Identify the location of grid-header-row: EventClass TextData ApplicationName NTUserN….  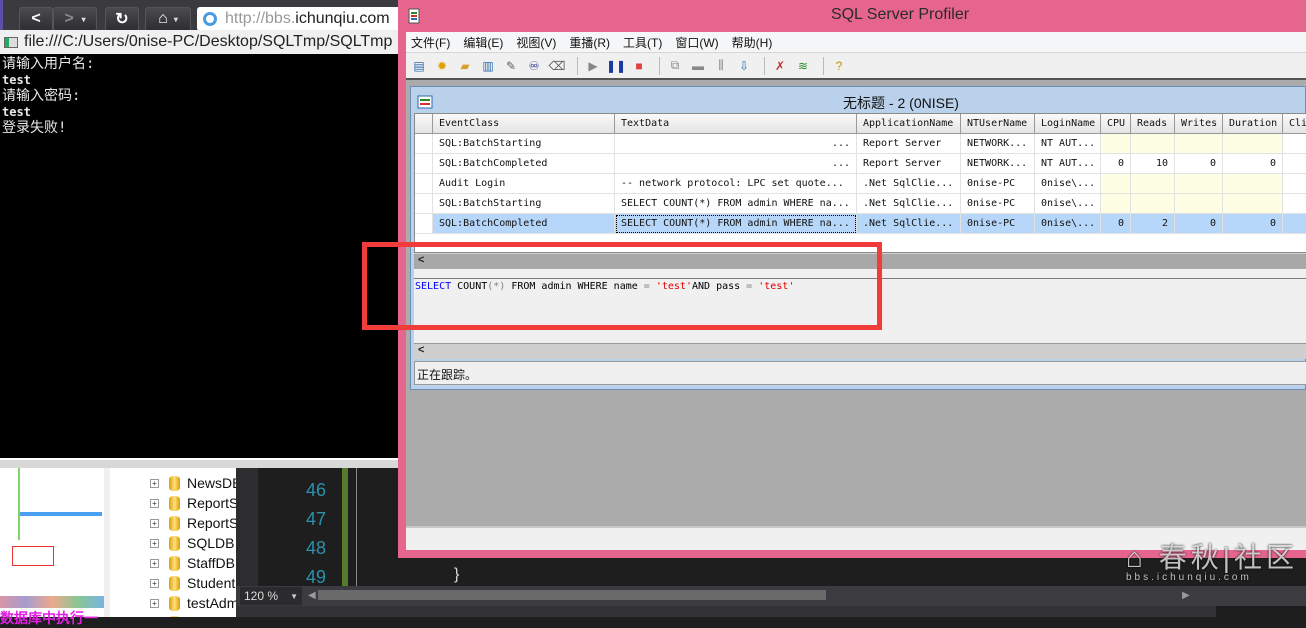
(860, 124).